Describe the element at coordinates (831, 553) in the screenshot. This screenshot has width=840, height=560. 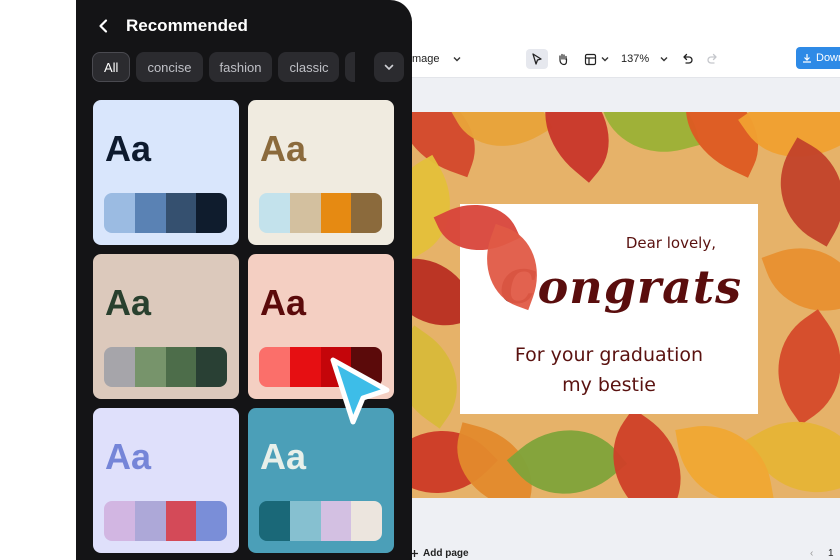
I see `page-indicator: 1` at that location.